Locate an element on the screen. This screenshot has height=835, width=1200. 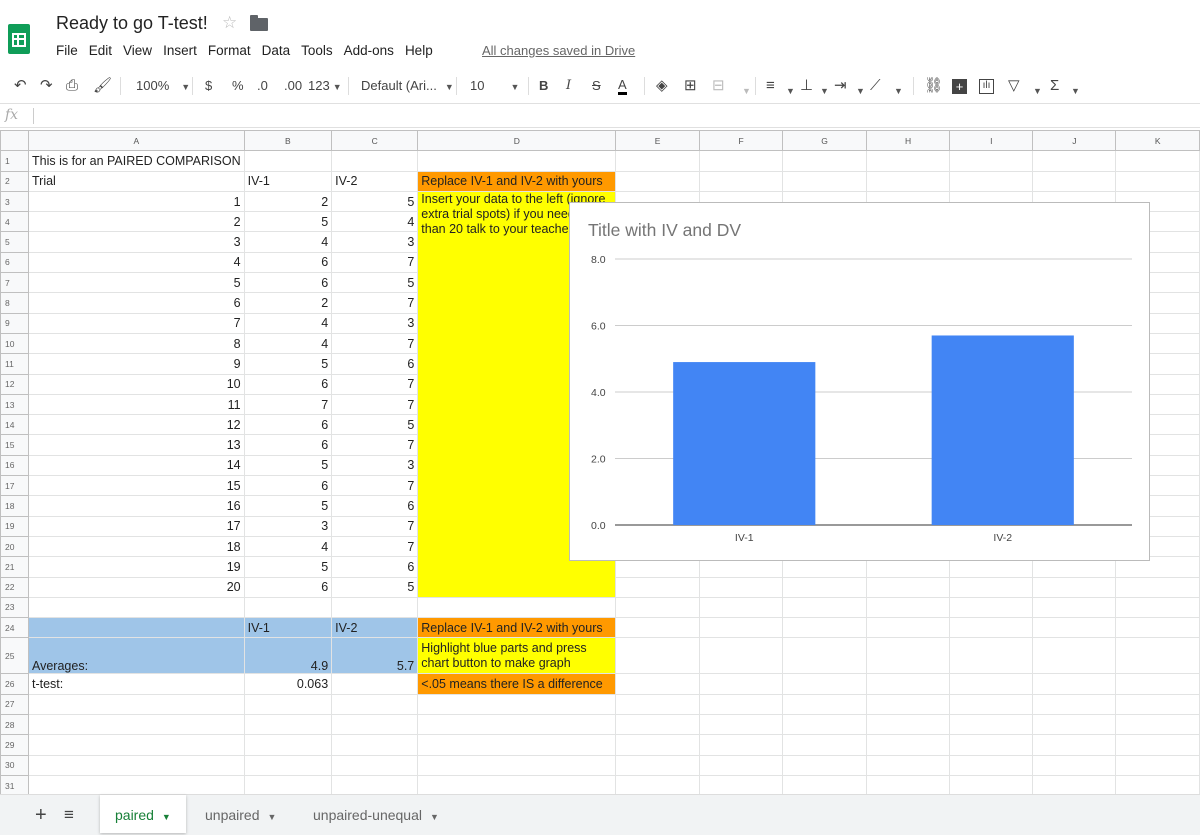
merge-cells-icon: ⊟ is located at coordinates (718, 86).